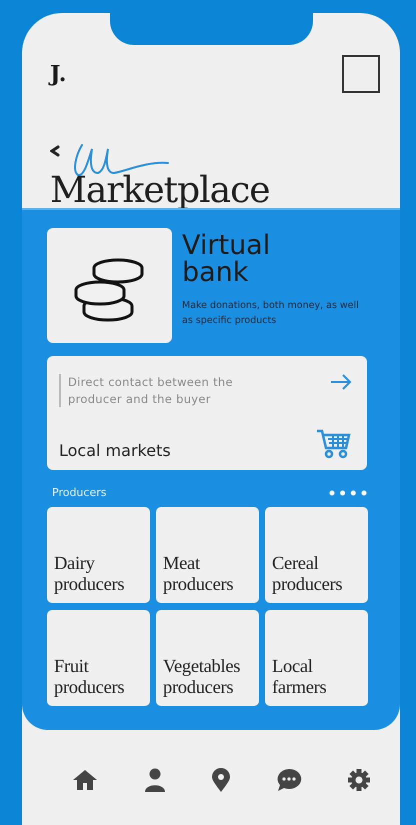 The width and height of the screenshot is (416, 825). I want to click on page-title: Marketplace, so click(160, 191).